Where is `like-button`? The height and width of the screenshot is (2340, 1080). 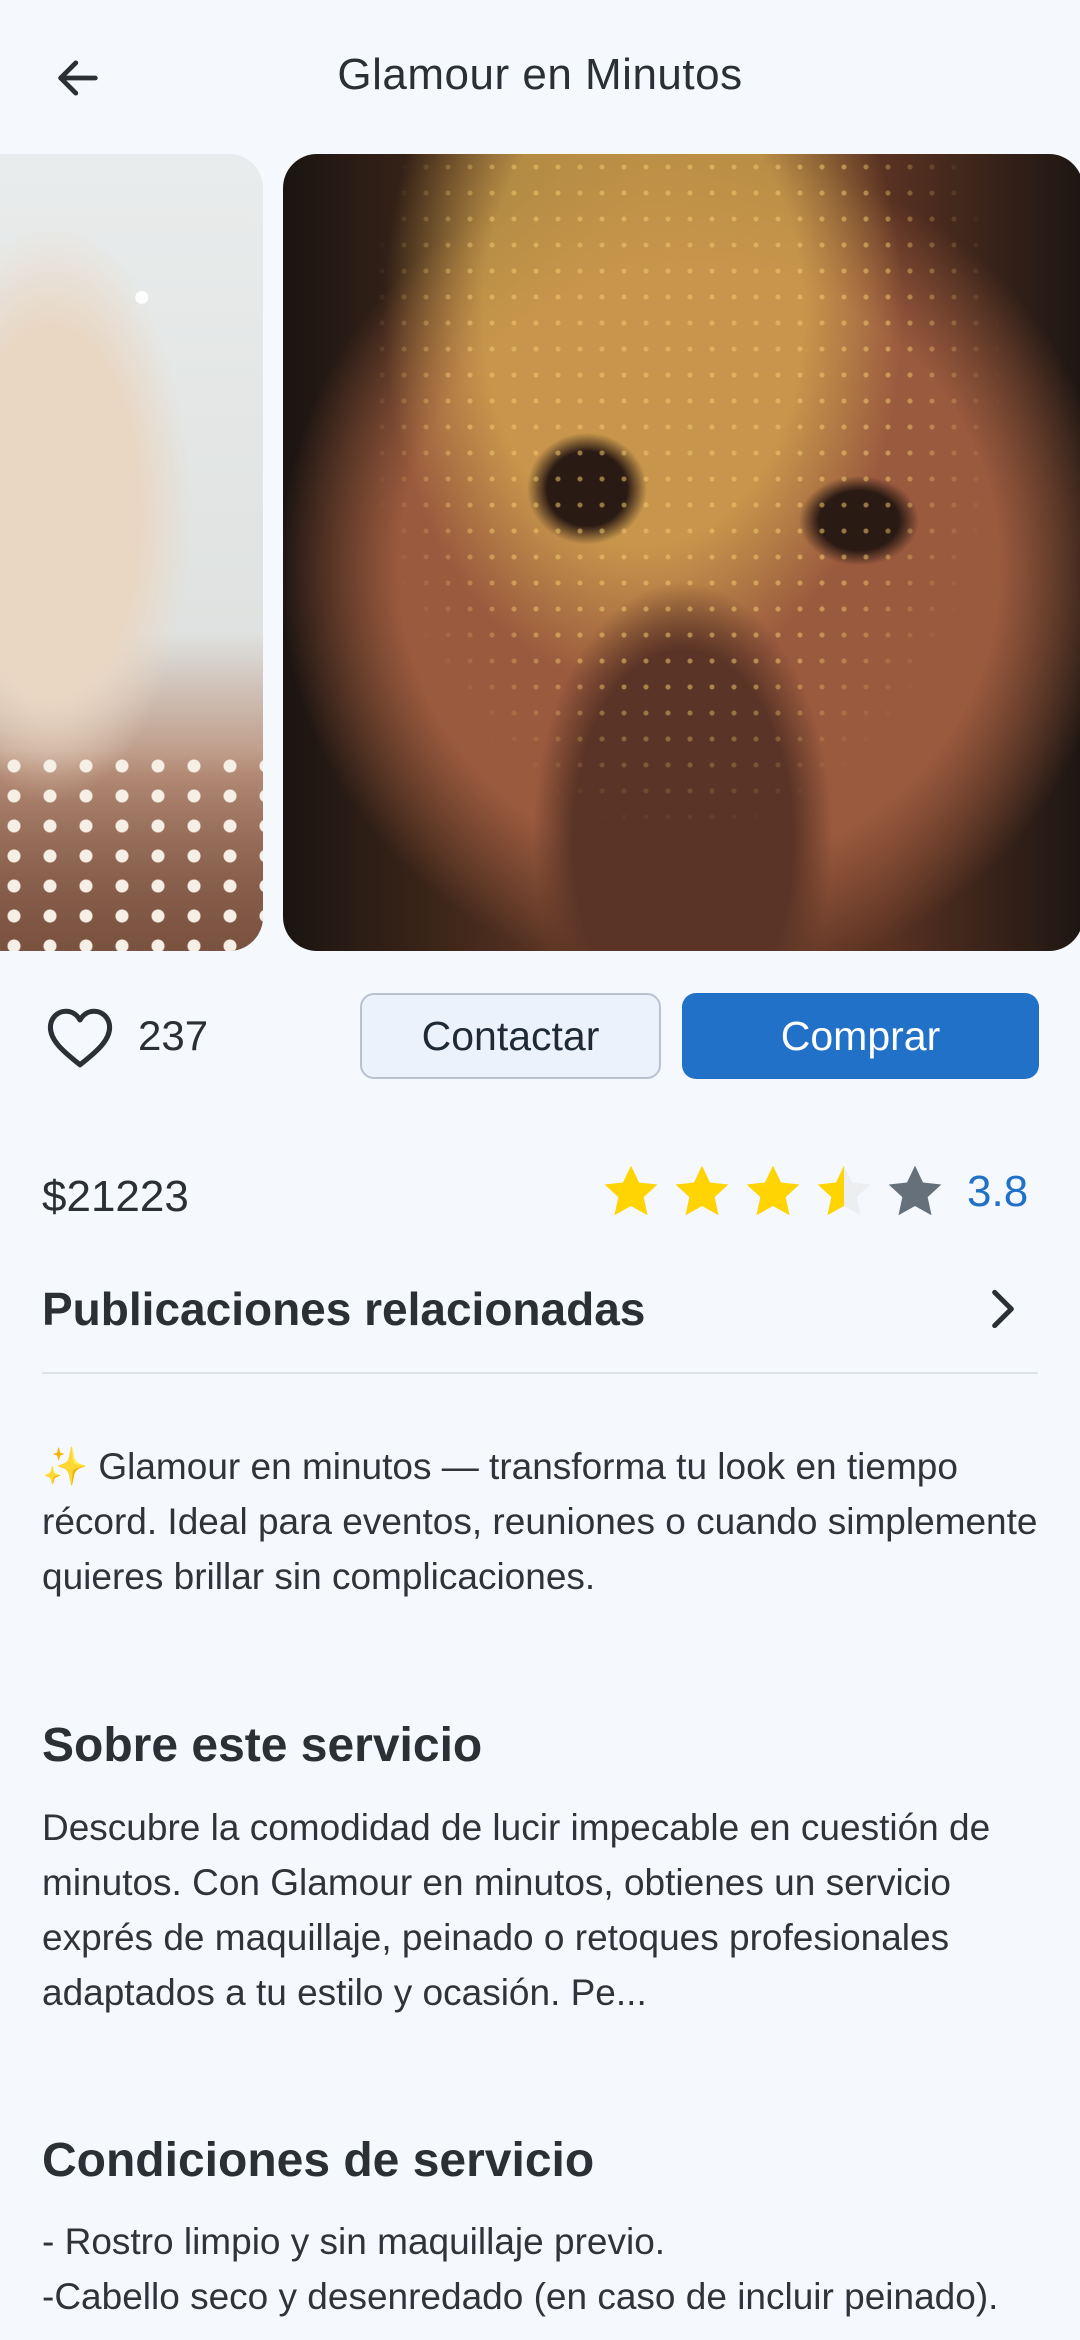
like-button is located at coordinates (80, 1038).